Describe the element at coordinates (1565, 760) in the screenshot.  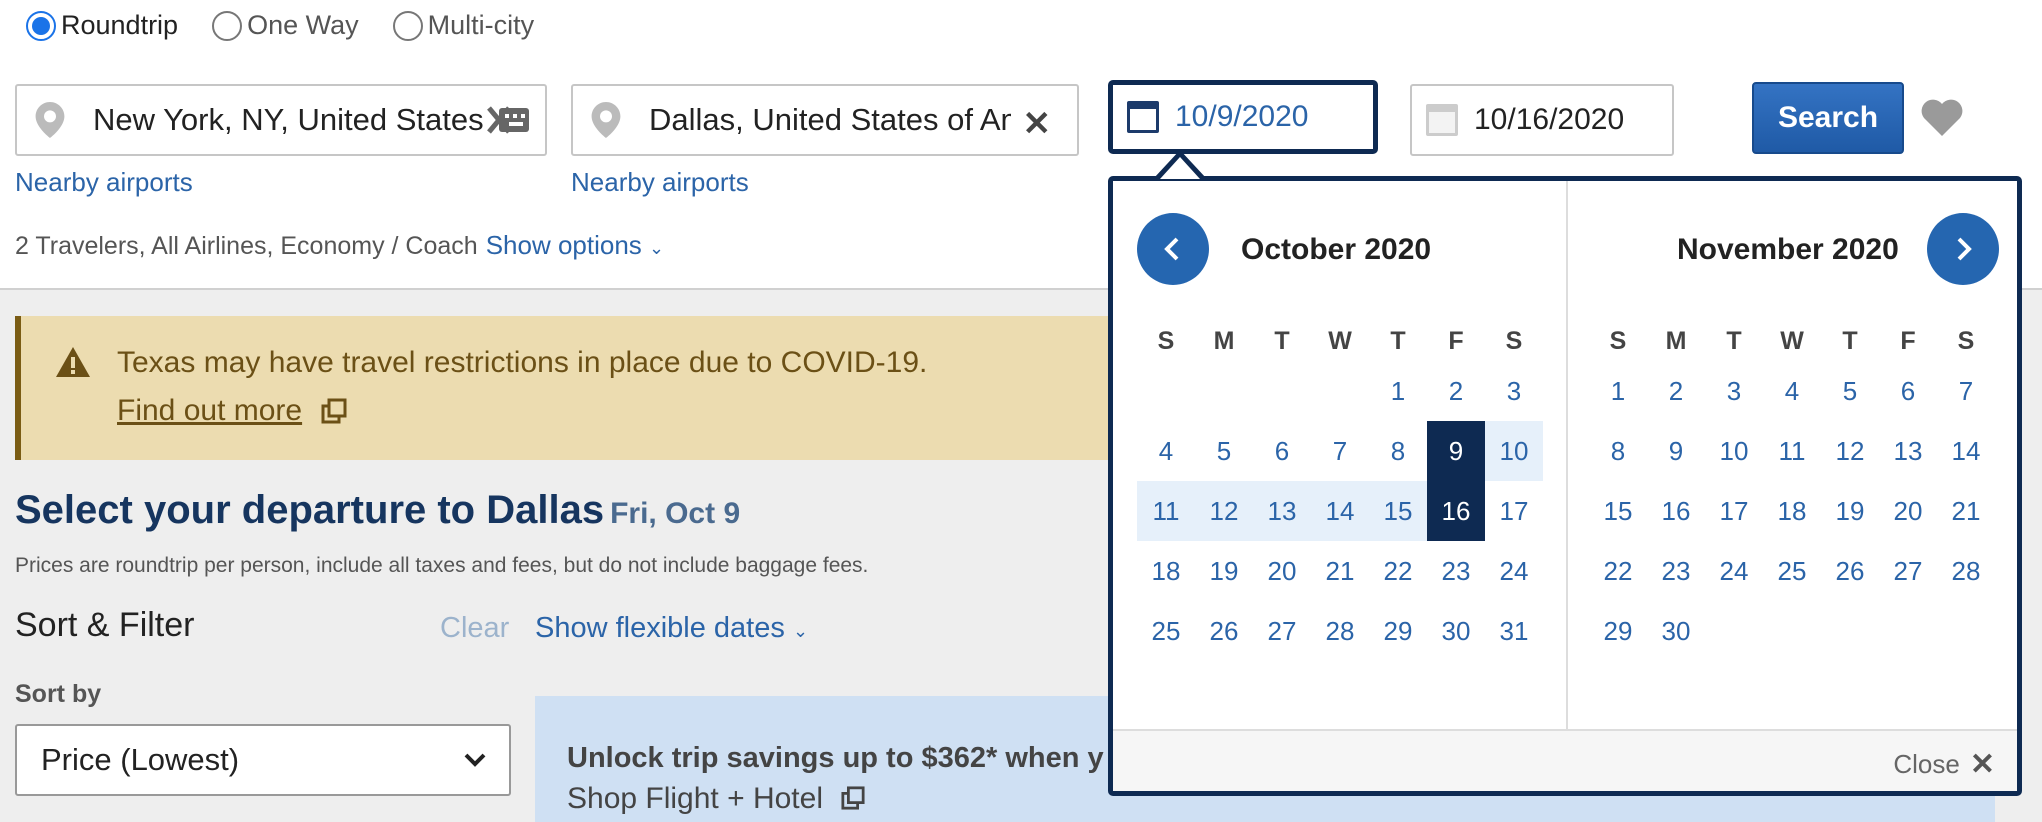
I see `popup-footer: Close ✕` at that location.